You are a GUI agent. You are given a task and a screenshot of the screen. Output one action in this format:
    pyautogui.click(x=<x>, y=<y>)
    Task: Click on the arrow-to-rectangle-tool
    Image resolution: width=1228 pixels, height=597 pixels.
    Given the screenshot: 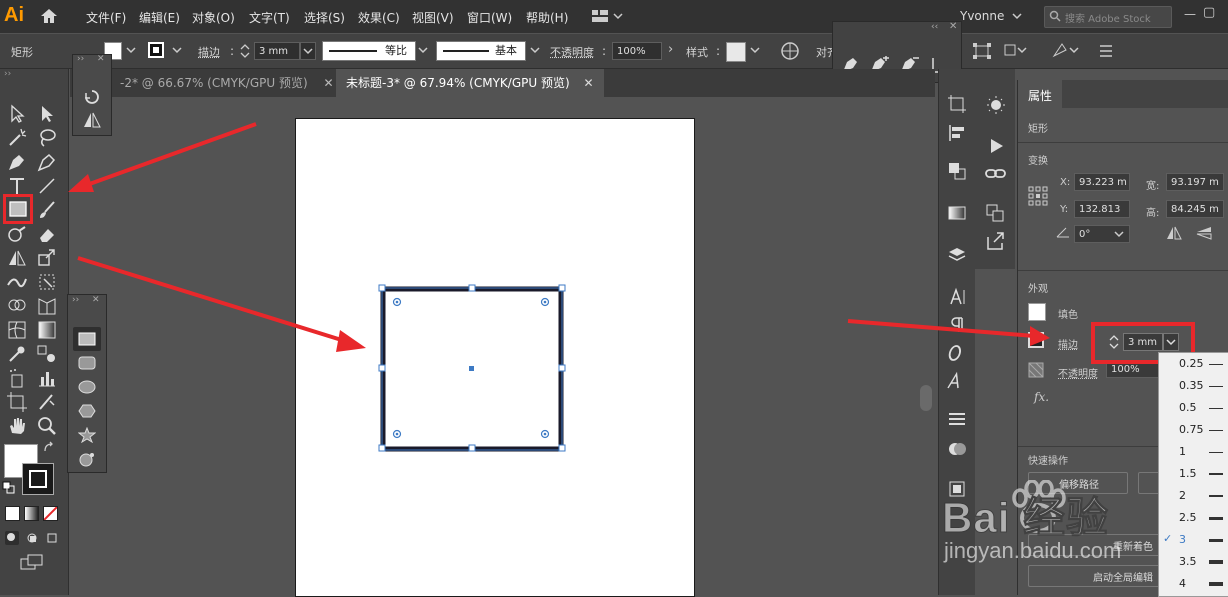 What is the action you would take?
    pyautogui.click(x=162, y=158)
    